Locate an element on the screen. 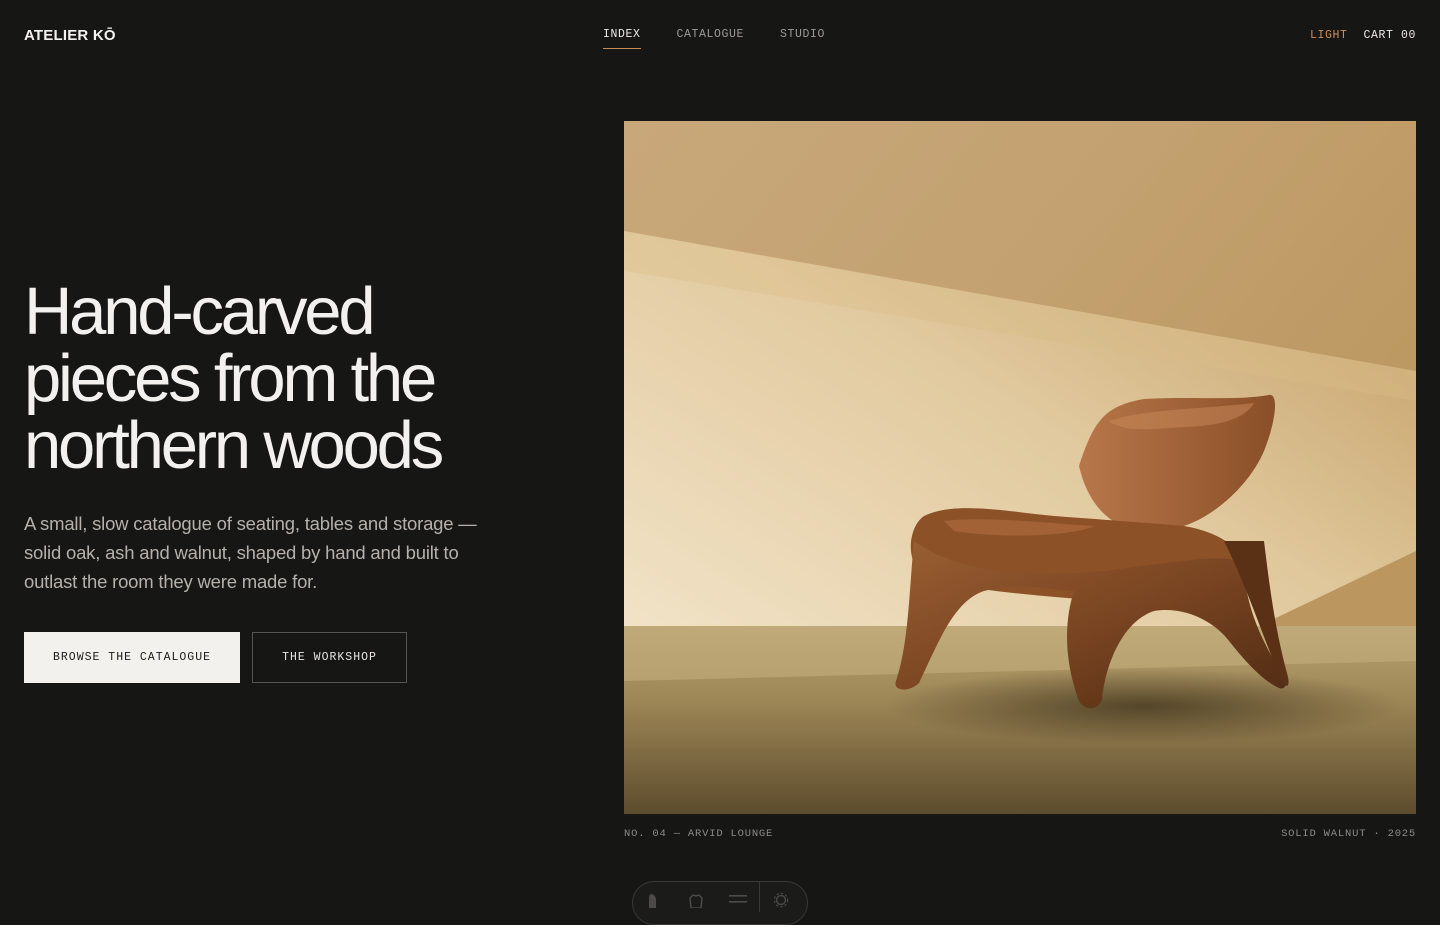  headline-line-3: northern woods is located at coordinates (234, 445).